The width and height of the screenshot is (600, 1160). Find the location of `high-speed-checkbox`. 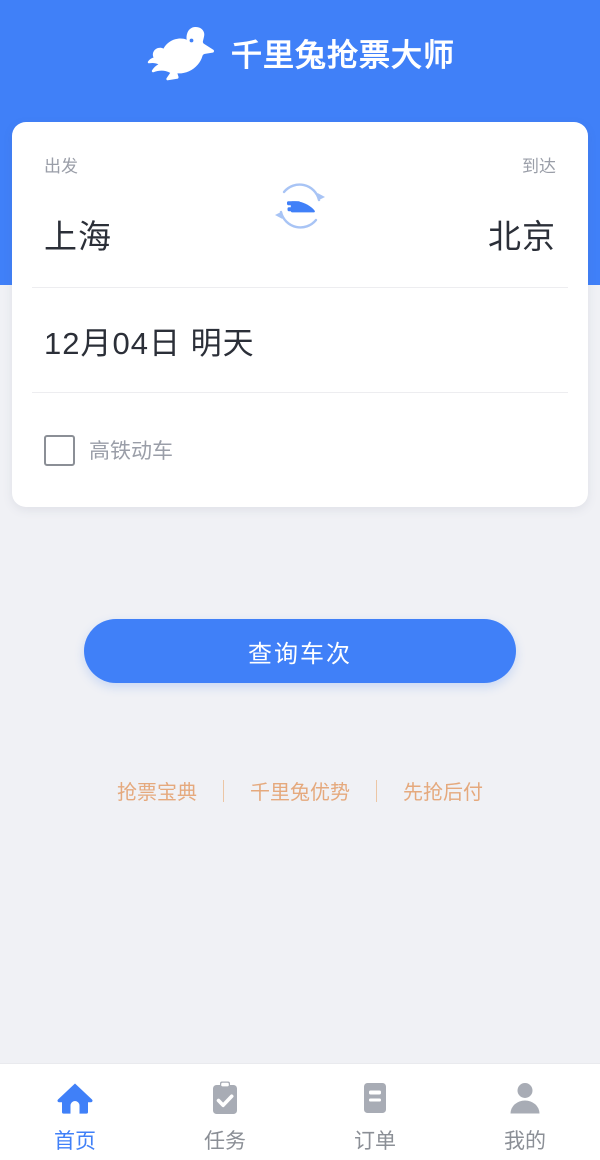

high-speed-checkbox is located at coordinates (59, 450).